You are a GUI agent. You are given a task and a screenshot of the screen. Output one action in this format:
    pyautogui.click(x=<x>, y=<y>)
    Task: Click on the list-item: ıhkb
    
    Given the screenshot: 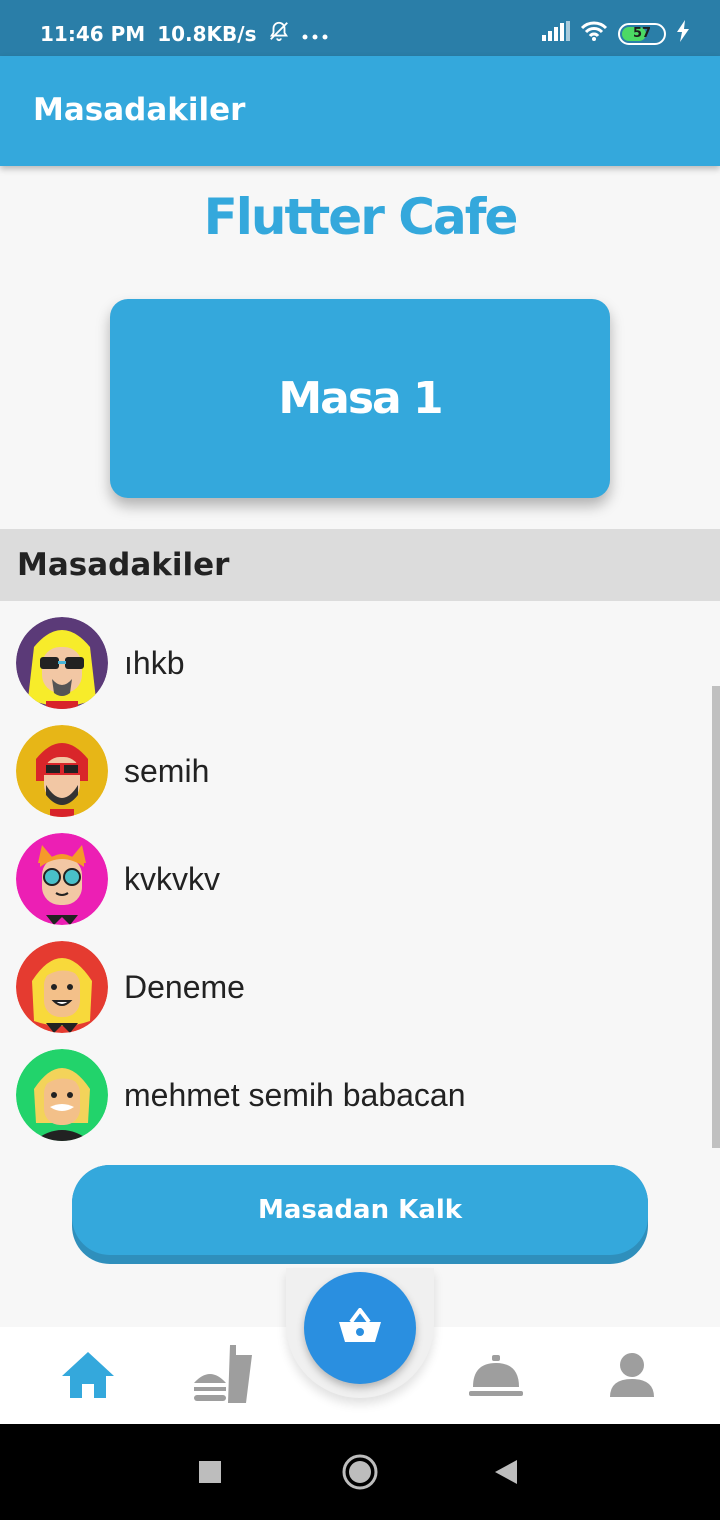 What is the action you would take?
    pyautogui.click(x=350, y=655)
    